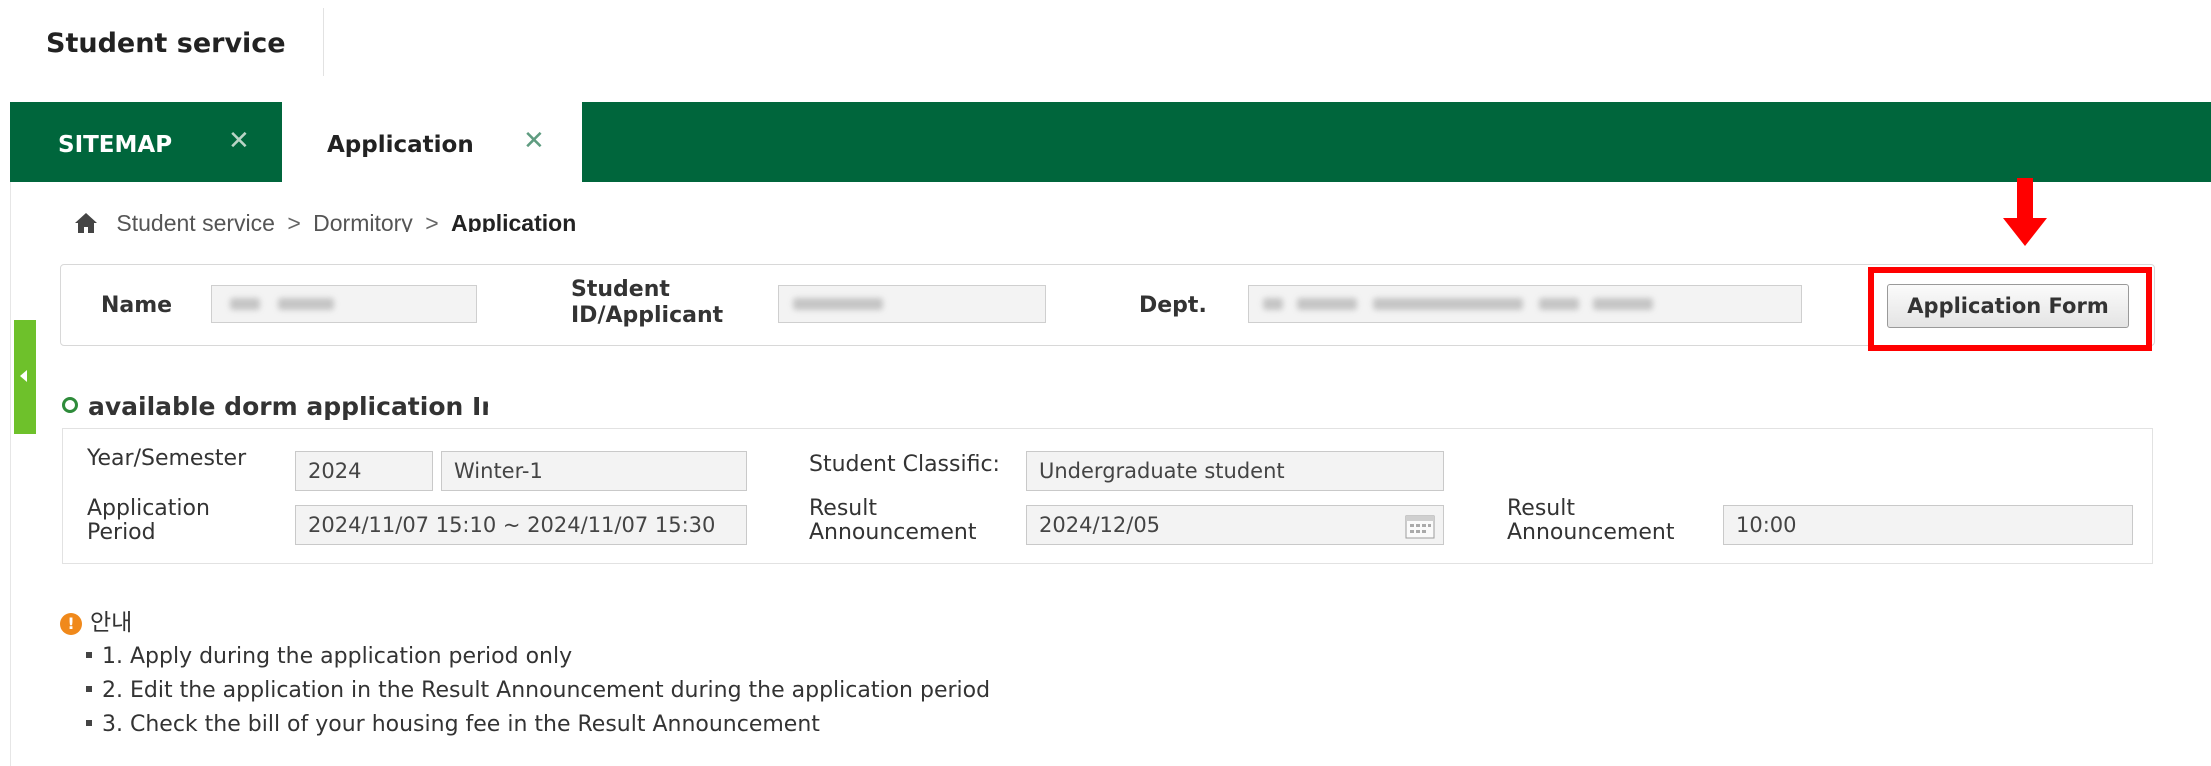 Image resolution: width=2211 pixels, height=766 pixels. I want to click on application-period-label-line2: Period, so click(121, 532).